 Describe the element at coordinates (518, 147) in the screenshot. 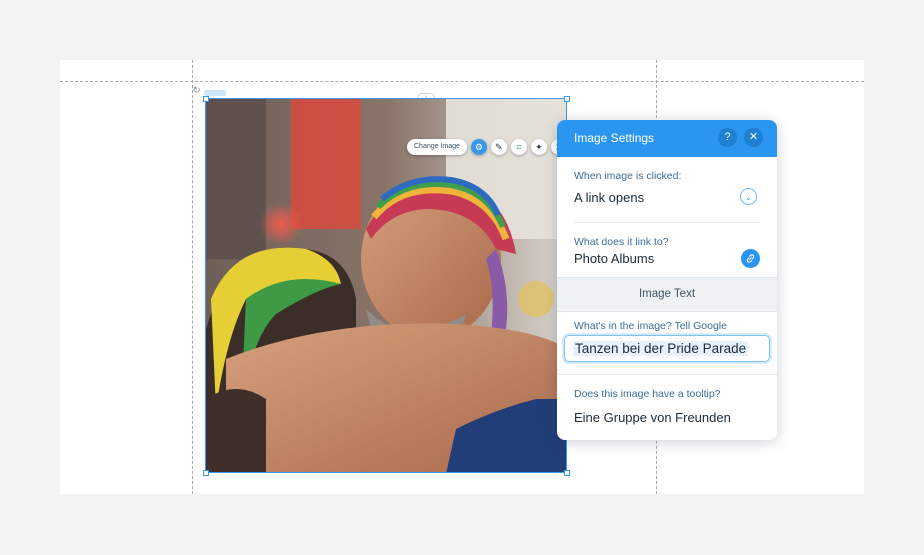

I see `crop-icon: ⌗` at that location.